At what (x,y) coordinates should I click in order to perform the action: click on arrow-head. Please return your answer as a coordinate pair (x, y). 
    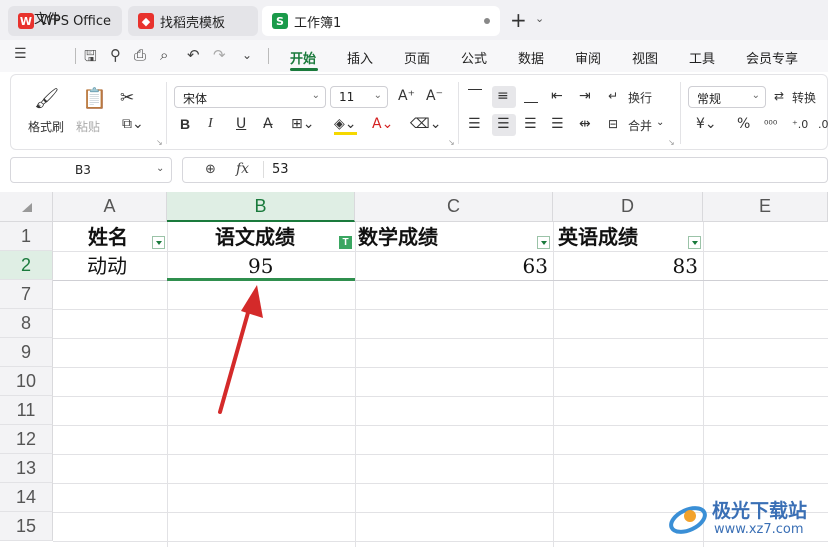
    Looking at the image, I should click on (252, 301).